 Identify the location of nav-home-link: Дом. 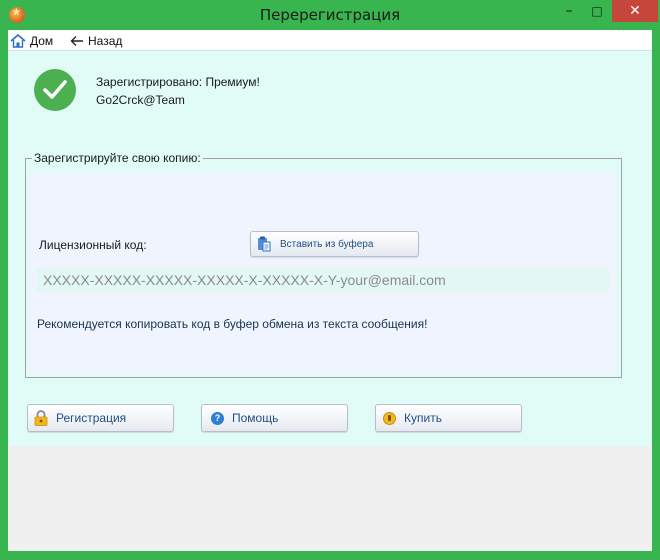
(31, 40).